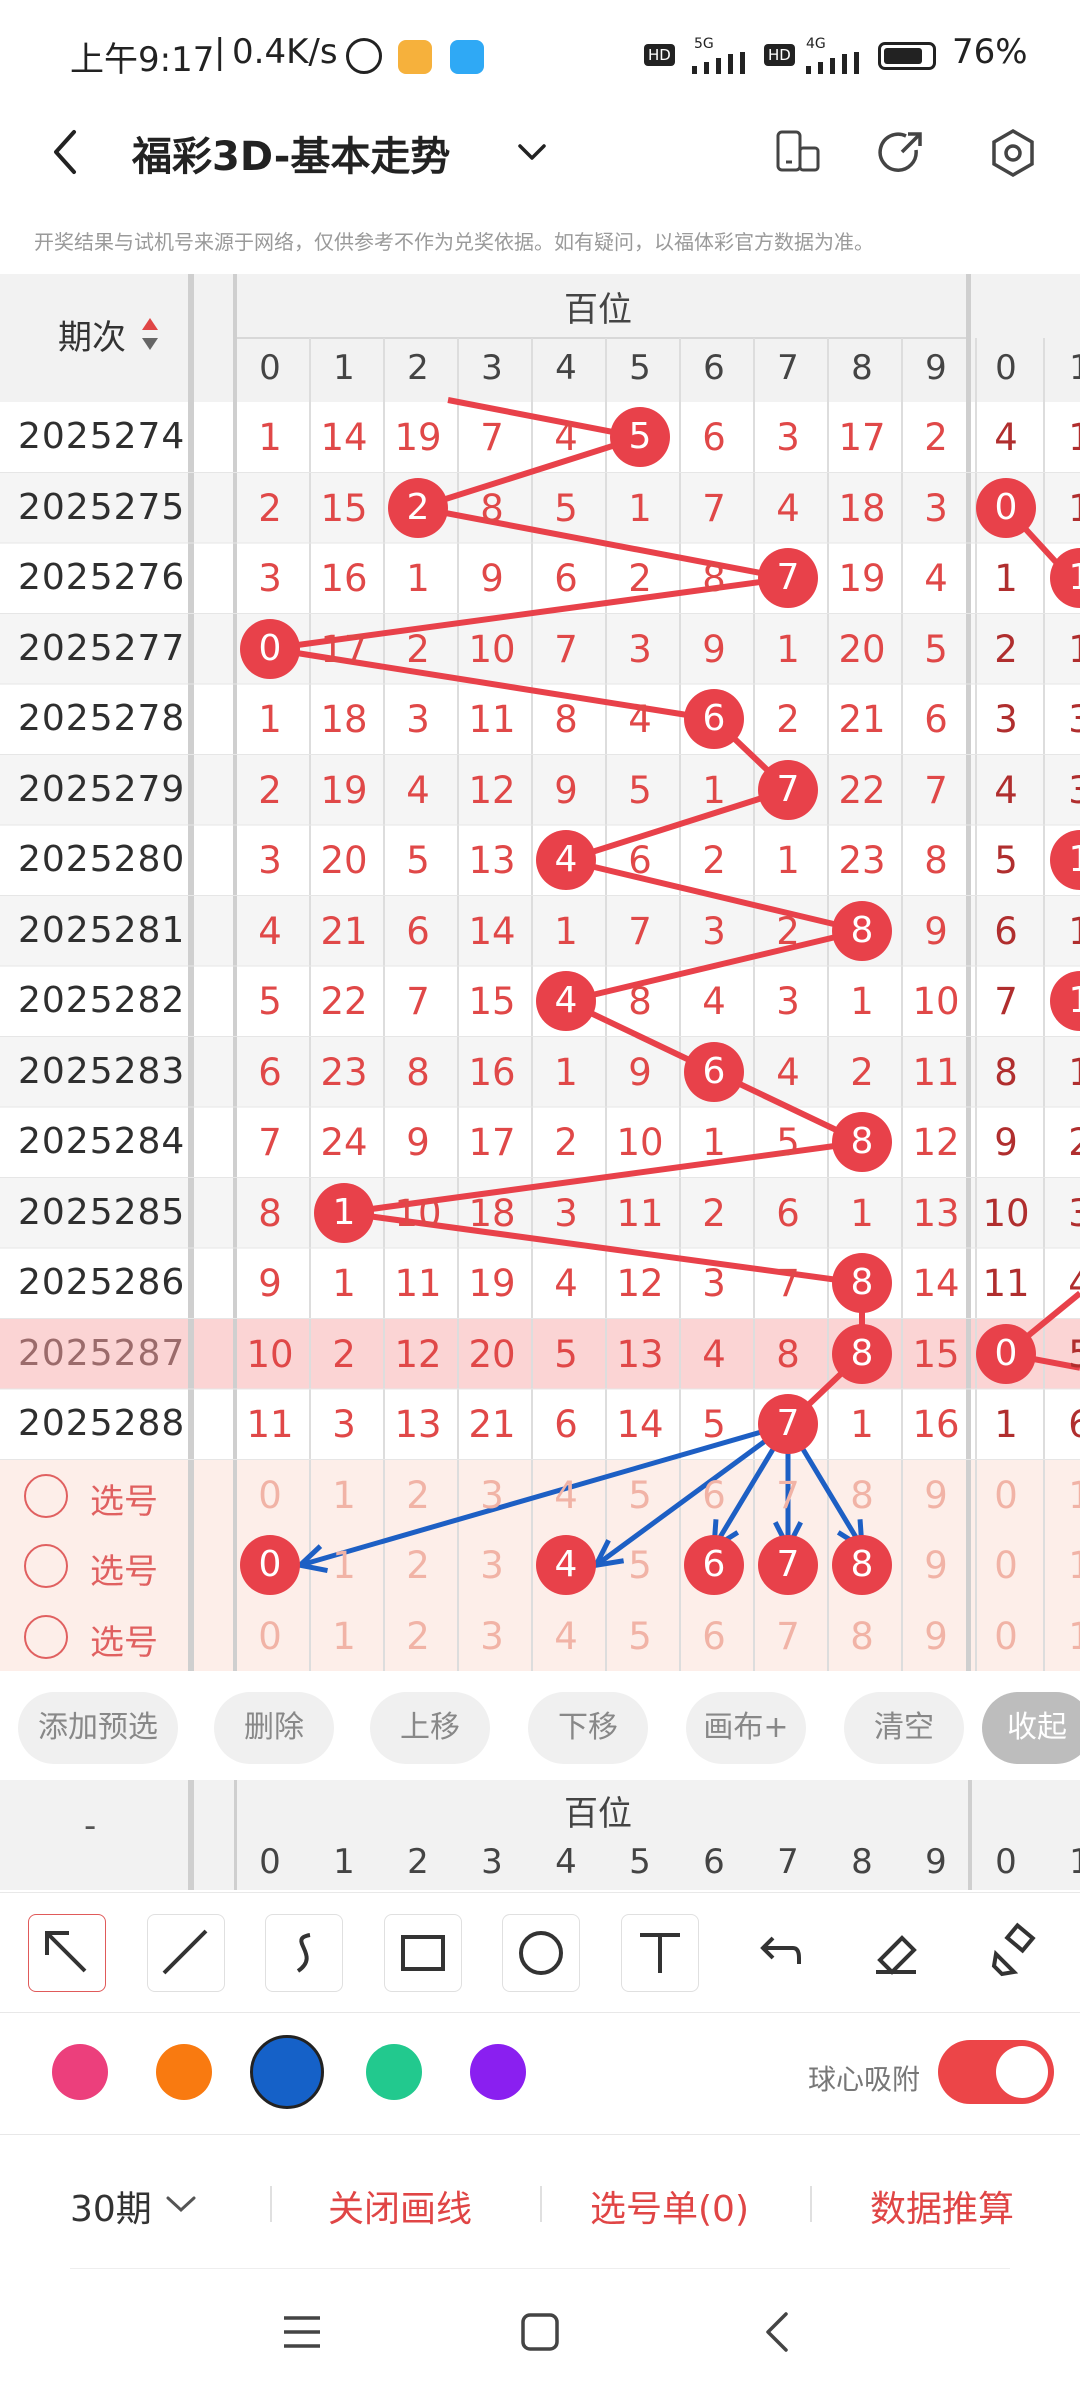 Image resolution: width=1080 pixels, height=2400 pixels. I want to click on phone-rotate-icon, so click(797, 153).